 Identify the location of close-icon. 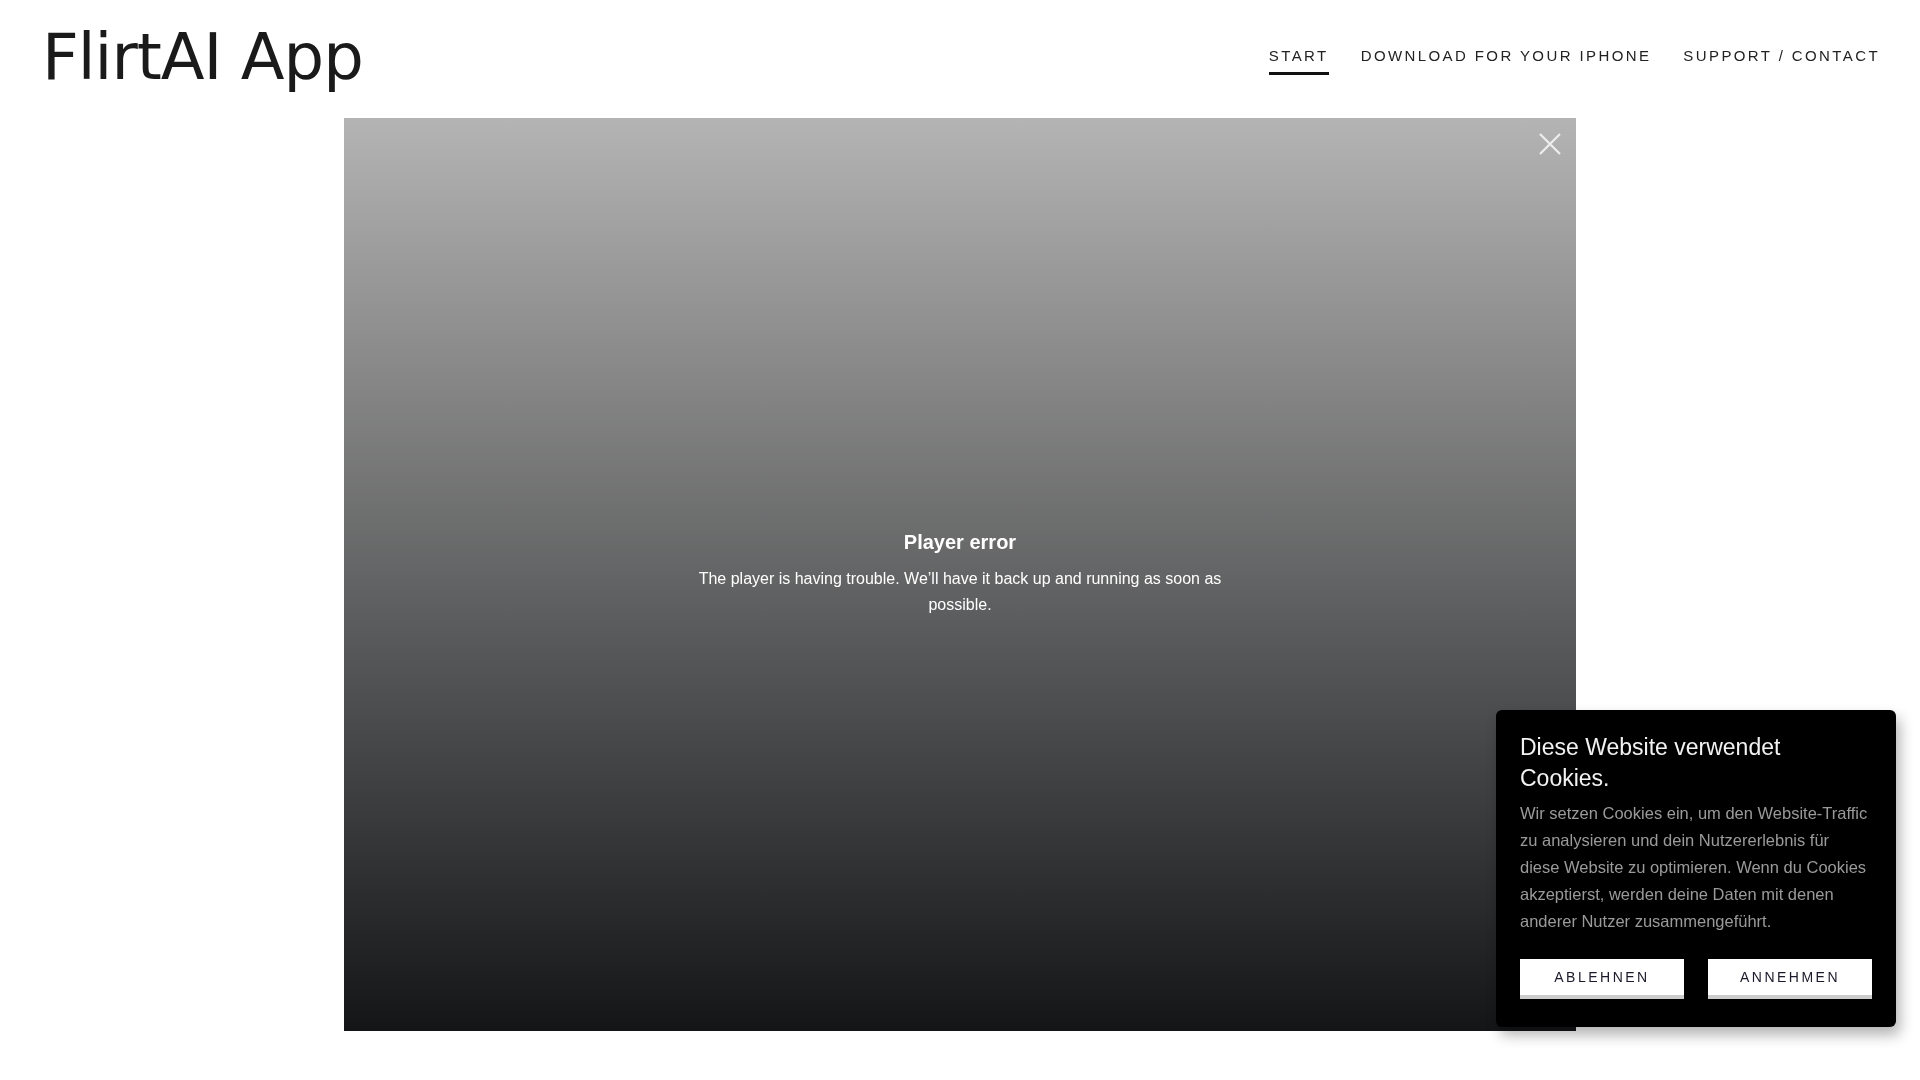
(1550, 144).